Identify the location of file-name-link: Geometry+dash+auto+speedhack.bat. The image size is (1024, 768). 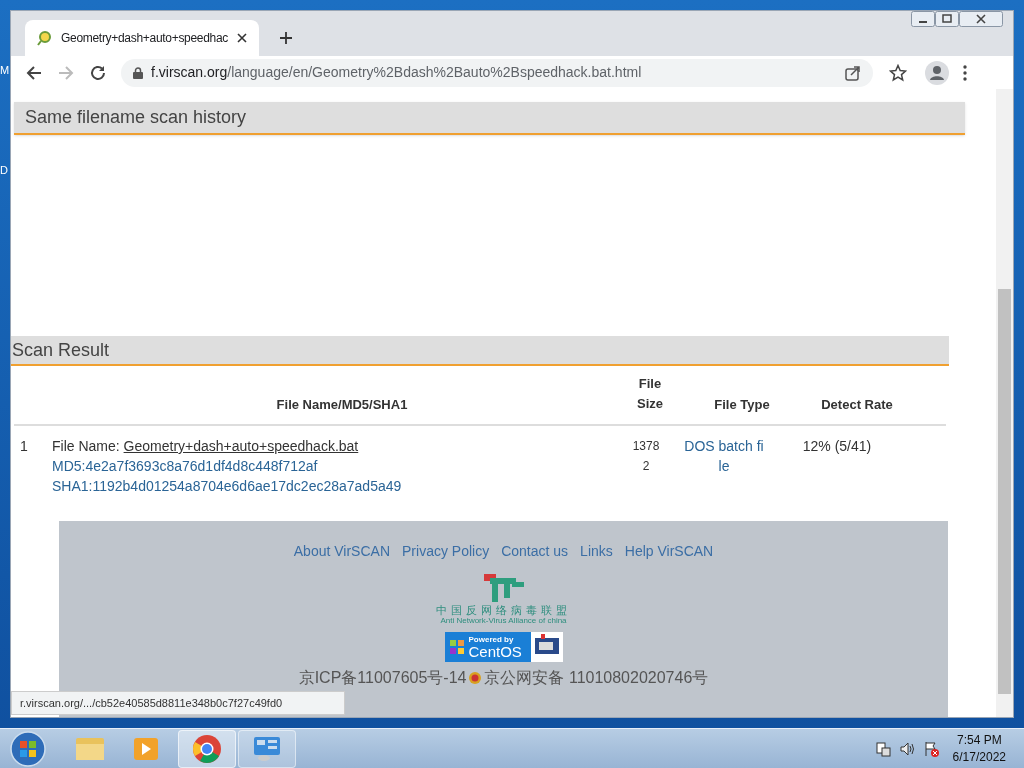
(241, 446).